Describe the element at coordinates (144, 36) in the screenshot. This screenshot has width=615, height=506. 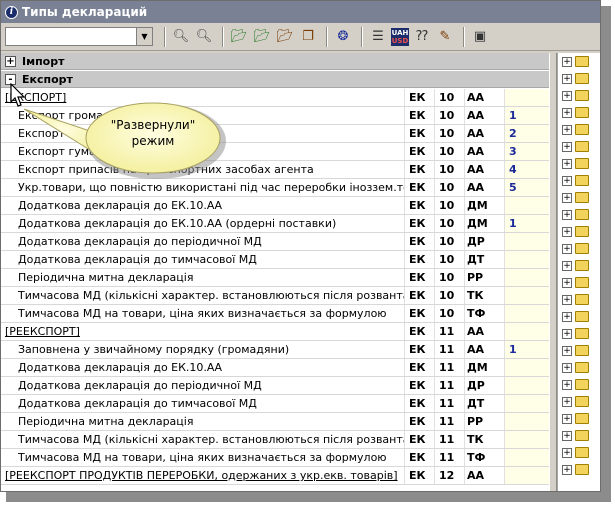
I see `chevron-down-icon: ▼` at that location.